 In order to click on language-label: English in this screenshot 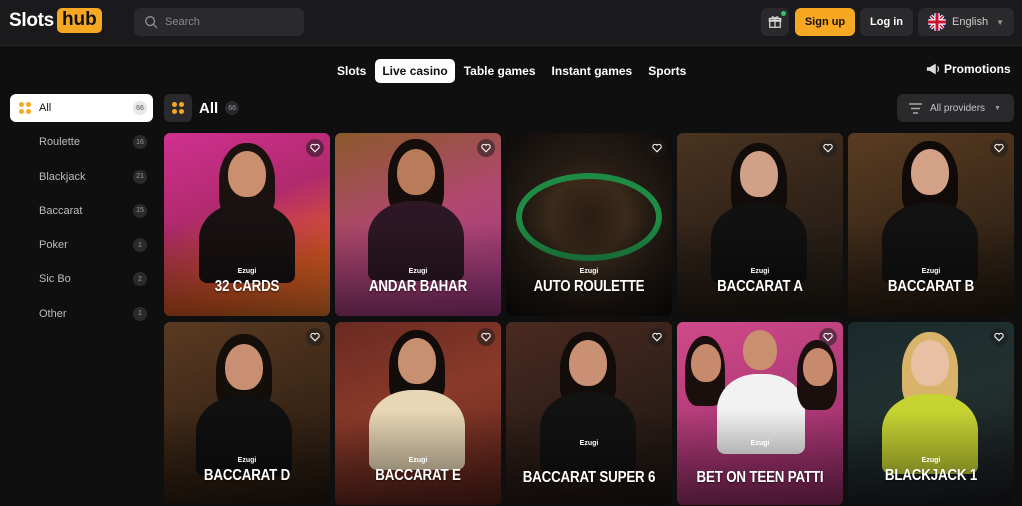, I will do `click(970, 22)`.